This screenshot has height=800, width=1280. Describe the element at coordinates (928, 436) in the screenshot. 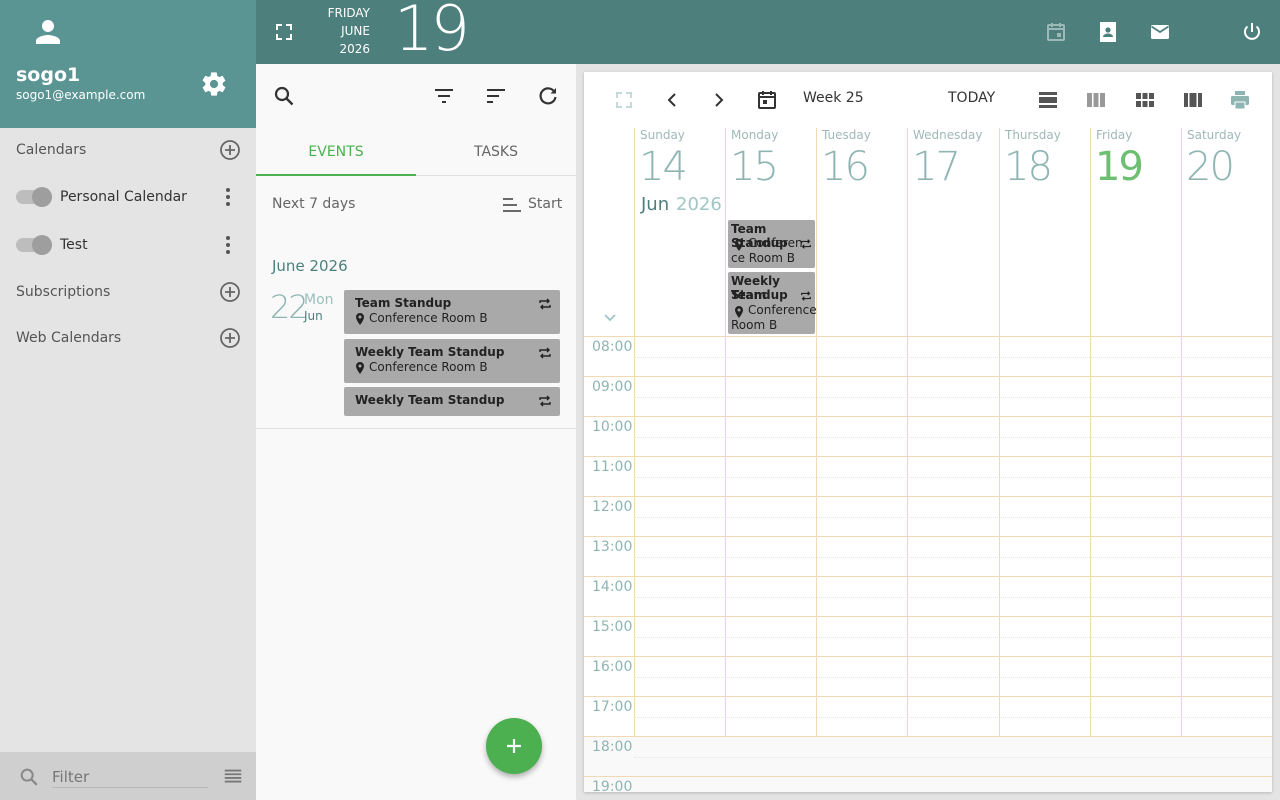

I see `hour-row: 10:00` at that location.